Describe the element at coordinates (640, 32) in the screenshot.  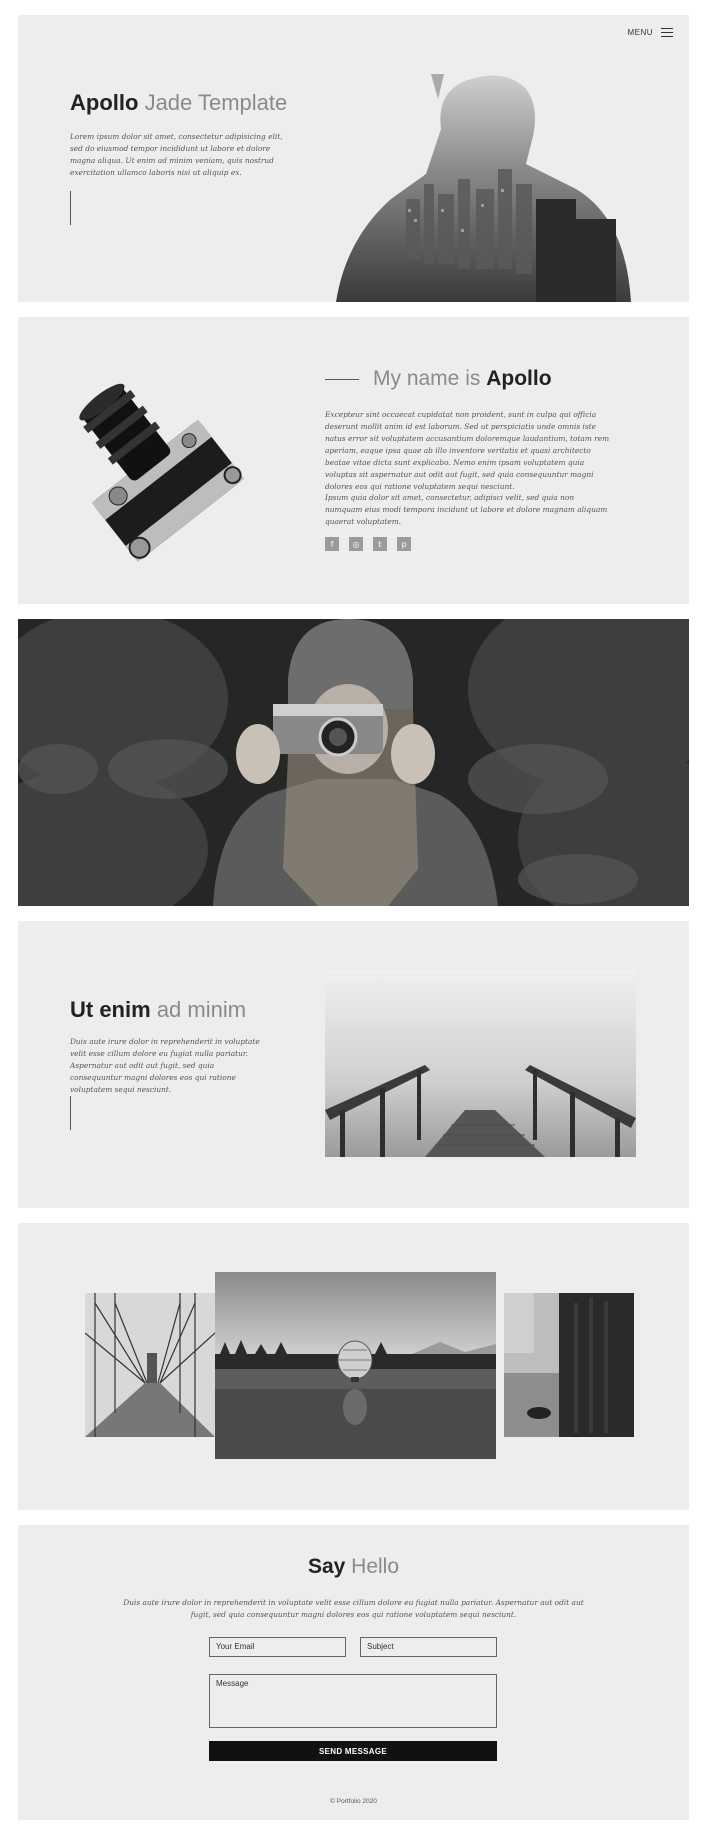
I see `menu-label: MENU` at that location.